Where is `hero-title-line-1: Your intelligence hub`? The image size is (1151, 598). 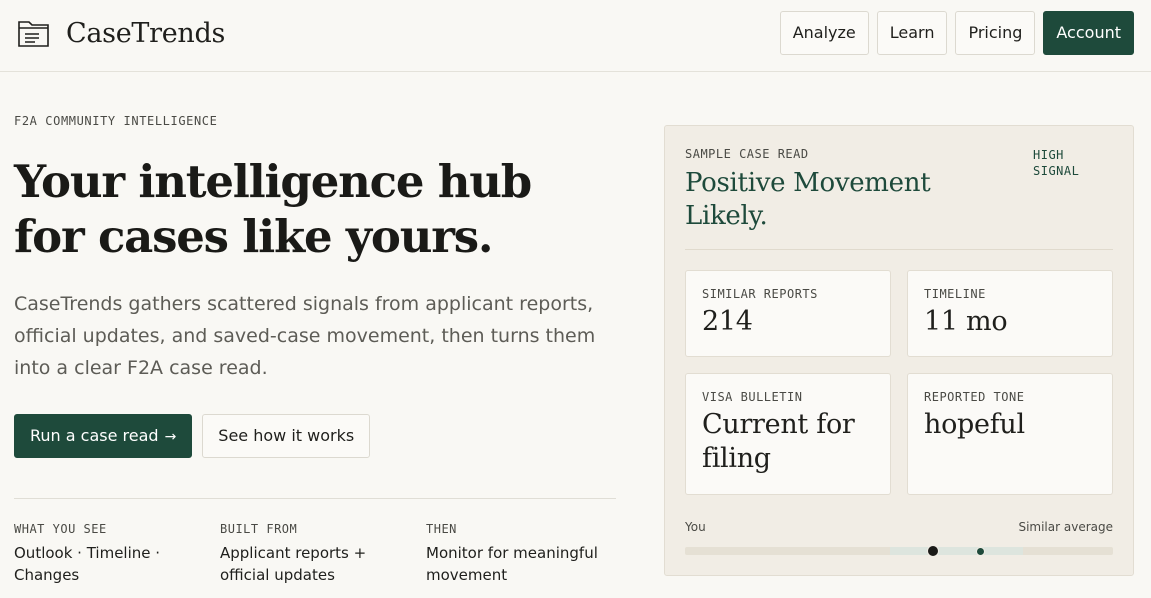
hero-title-line-1: Your intelligence hub is located at coordinates (273, 181).